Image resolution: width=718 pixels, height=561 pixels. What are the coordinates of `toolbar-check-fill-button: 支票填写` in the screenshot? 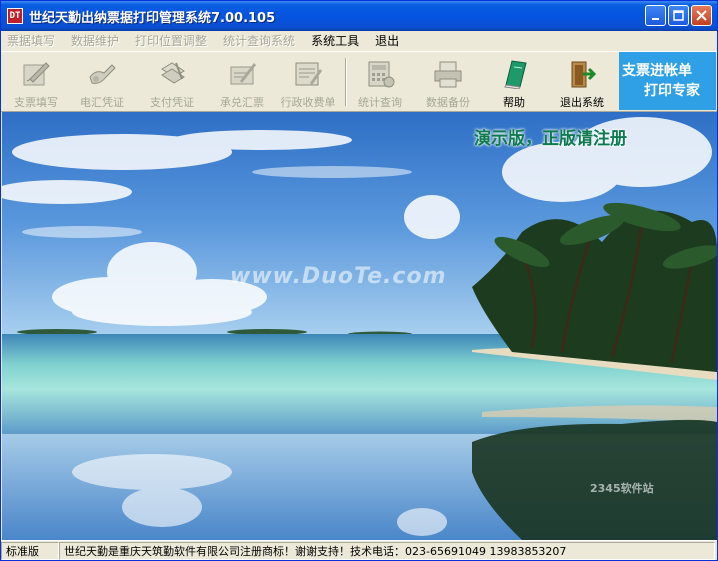 It's located at (36, 83).